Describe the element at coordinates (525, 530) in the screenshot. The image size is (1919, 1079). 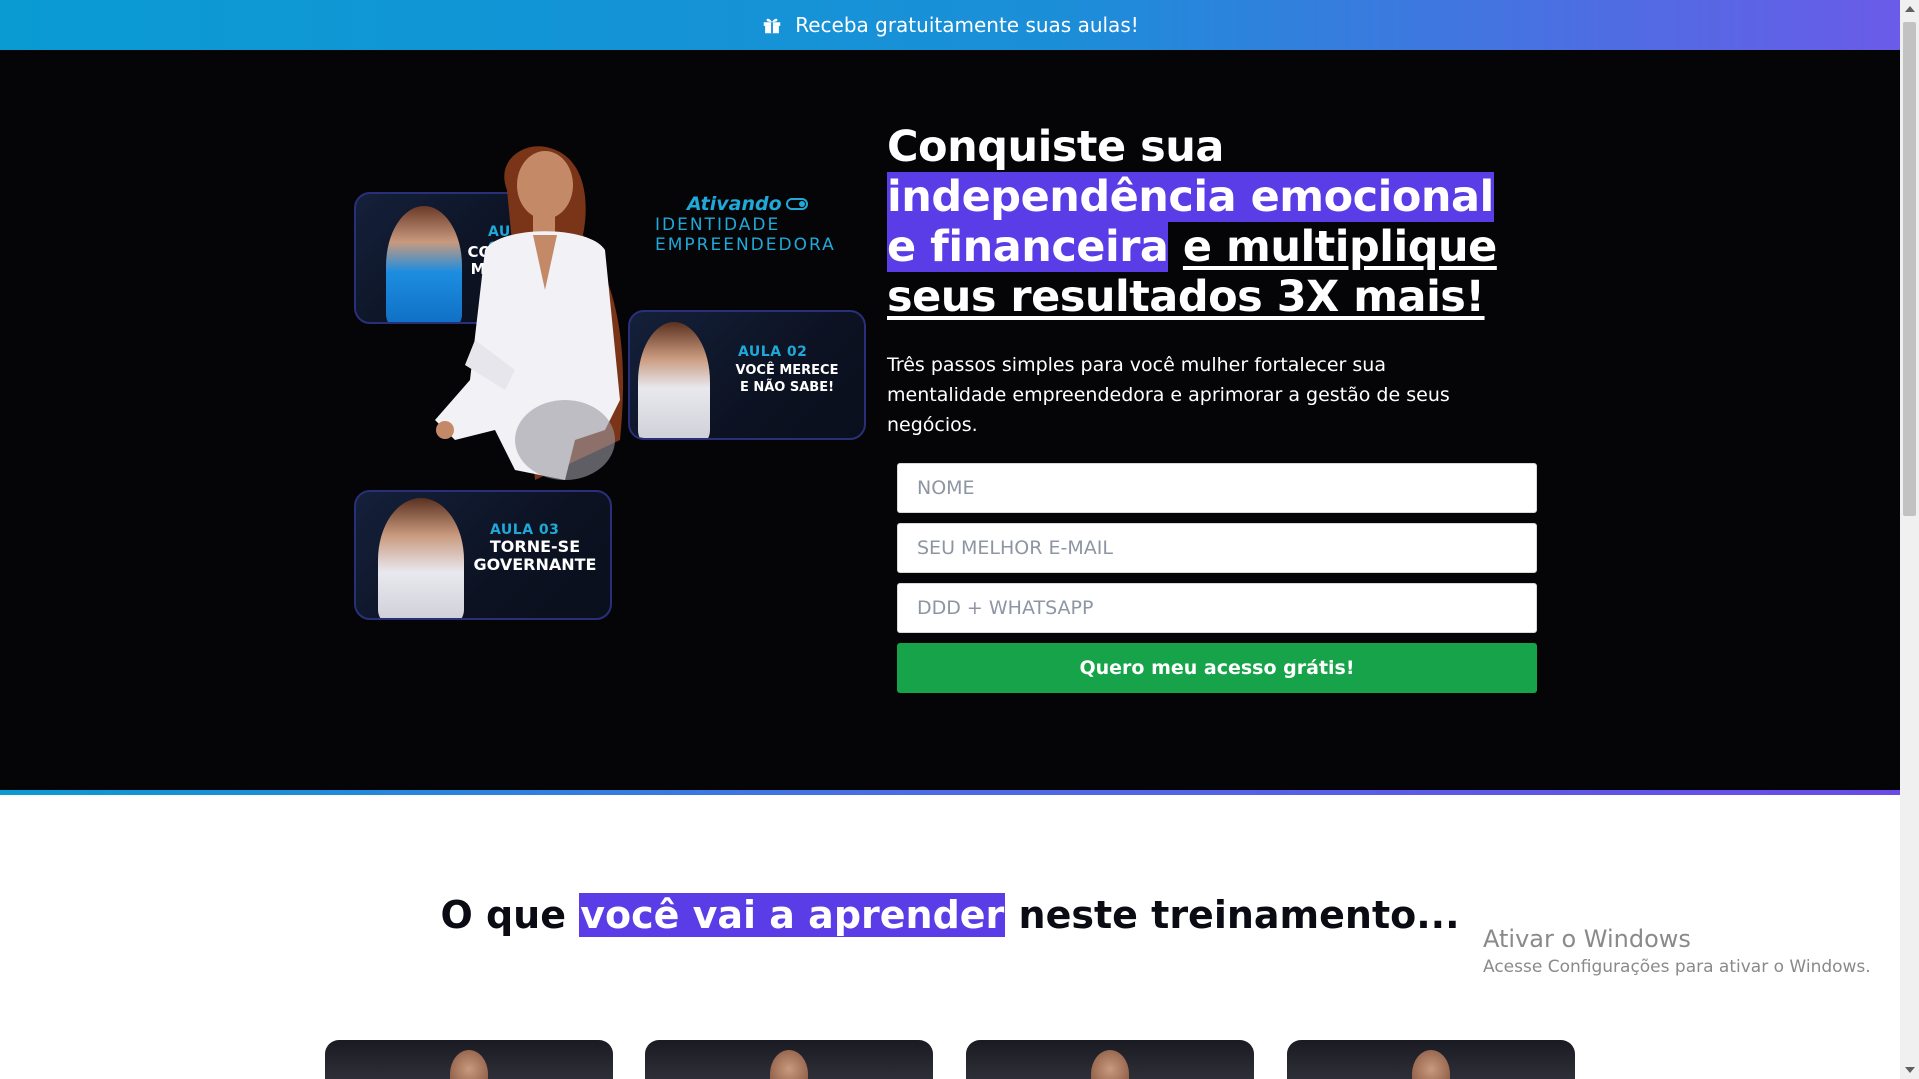
I see `card-3-aula: AULA 03` at that location.